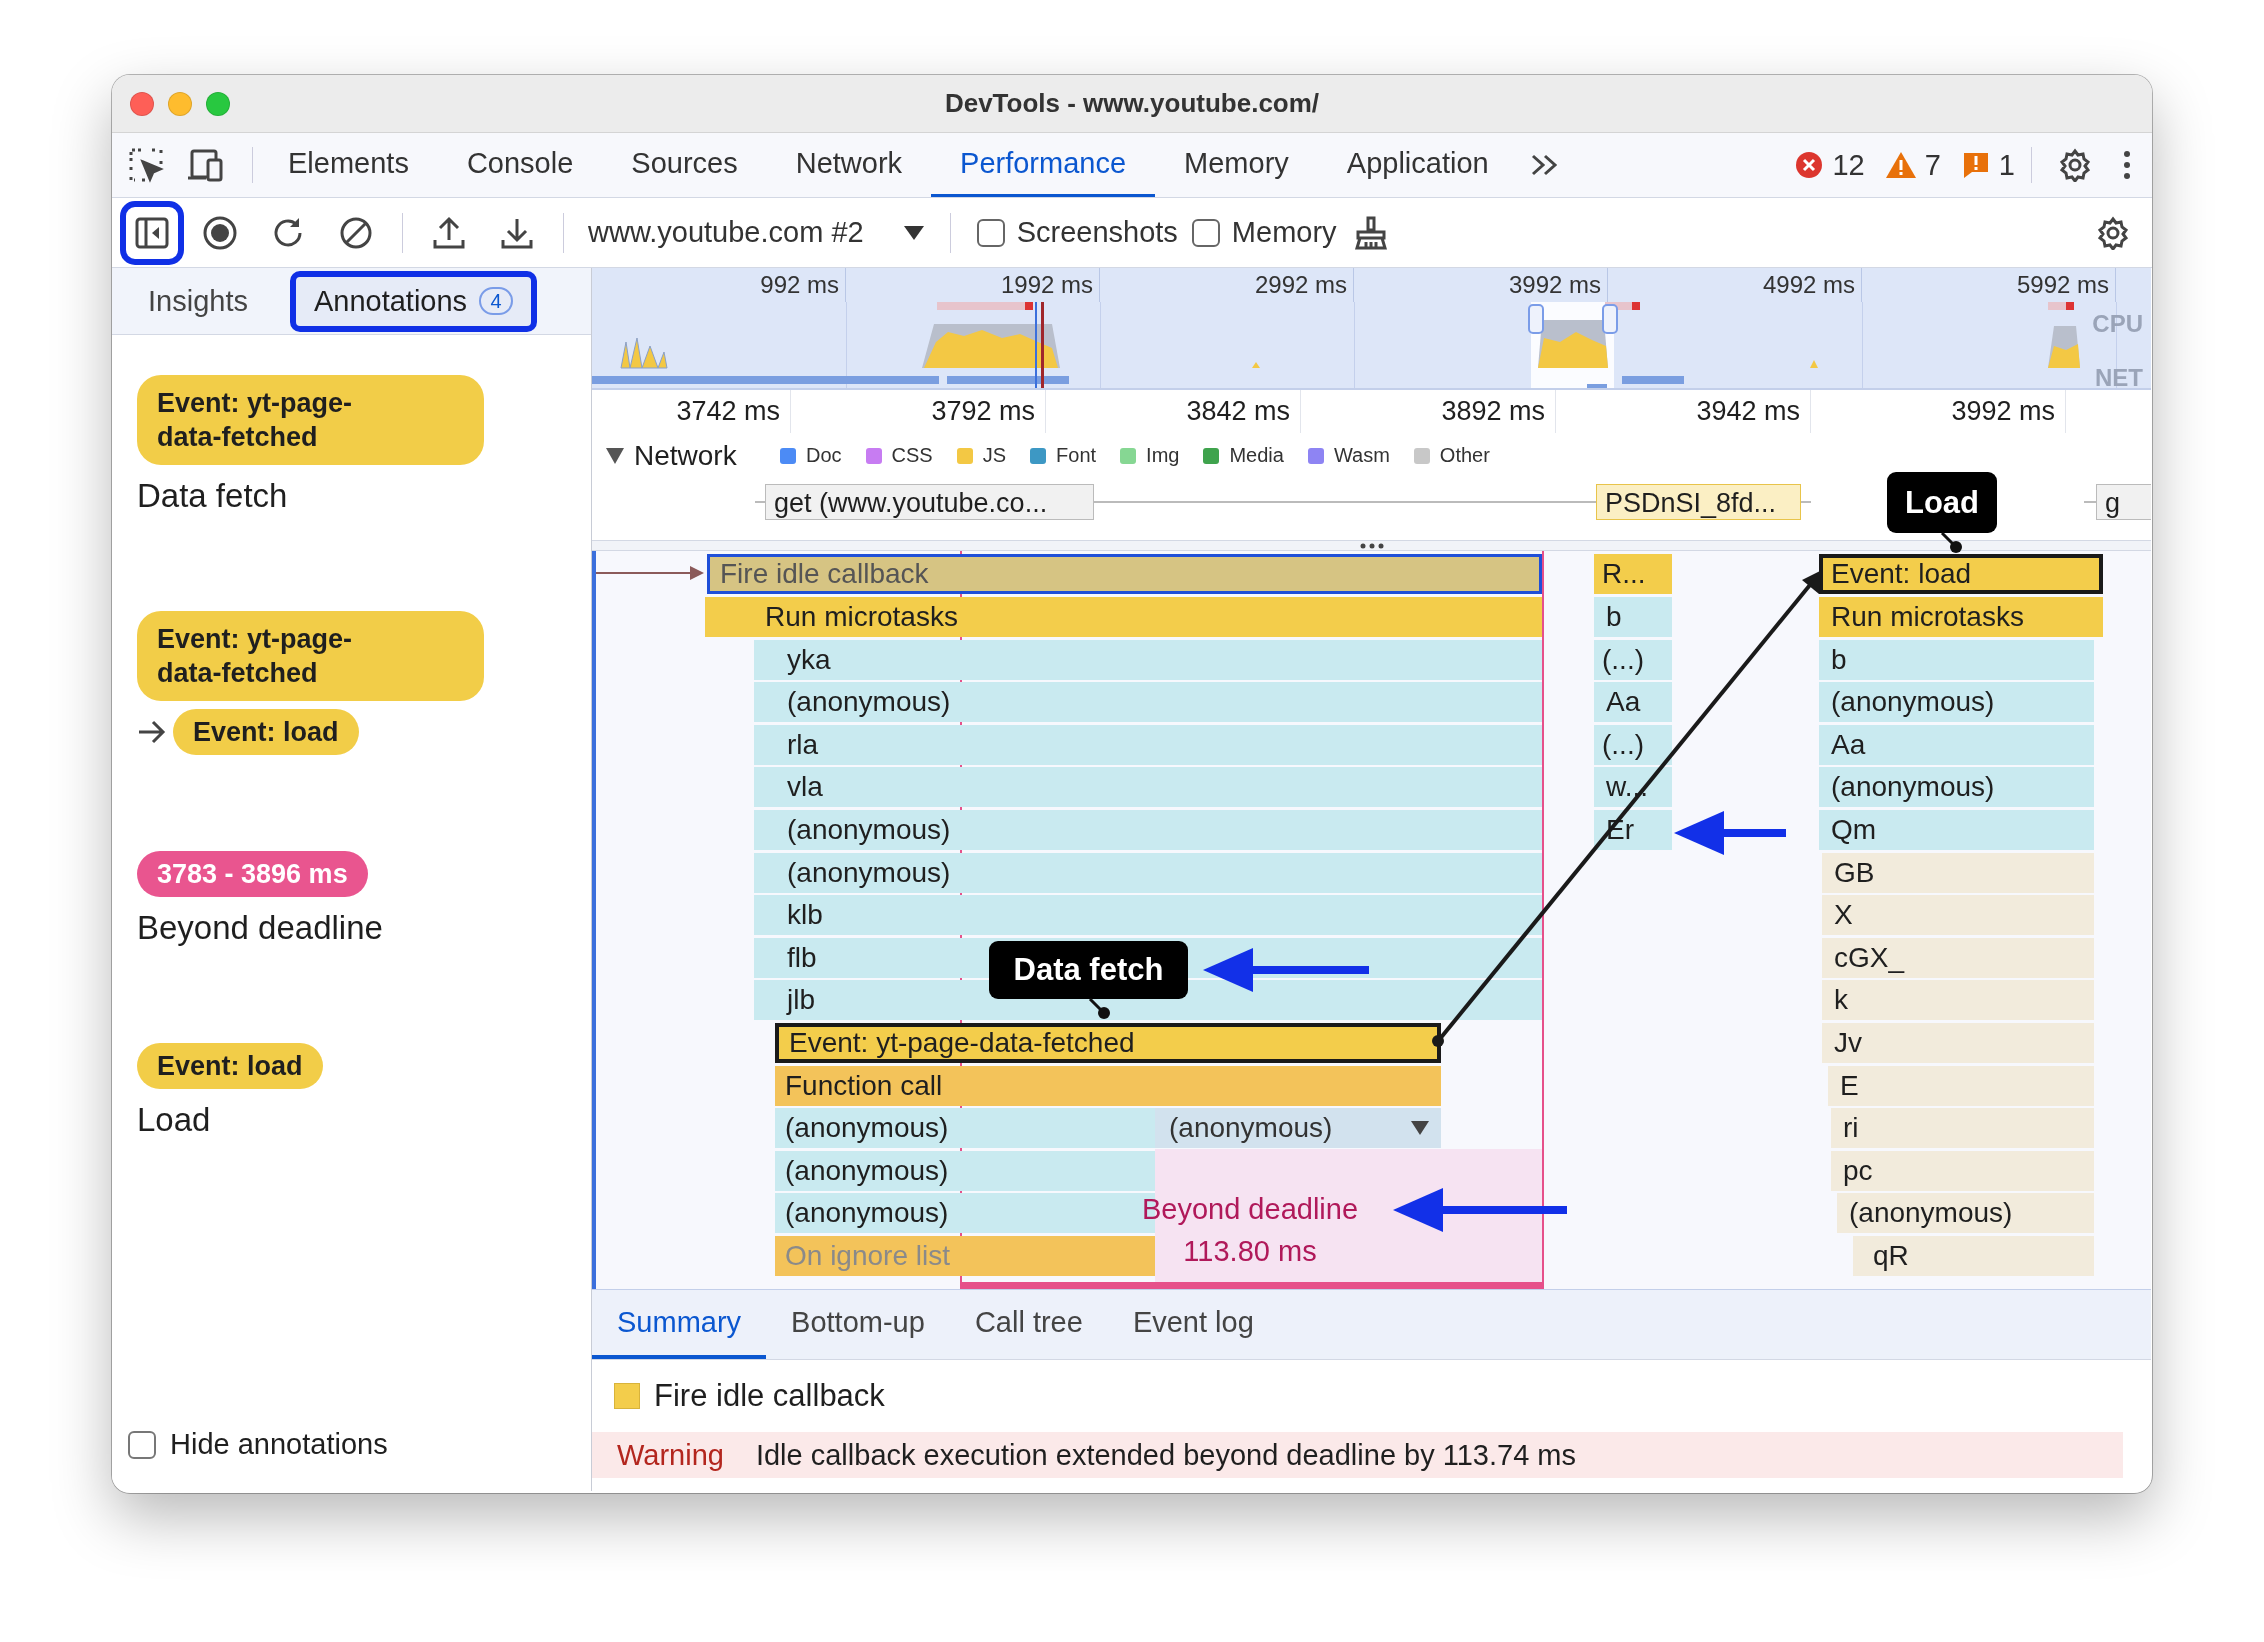  What do you see at coordinates (799, 284) in the screenshot?
I see `tick-label: 992 ms` at bounding box center [799, 284].